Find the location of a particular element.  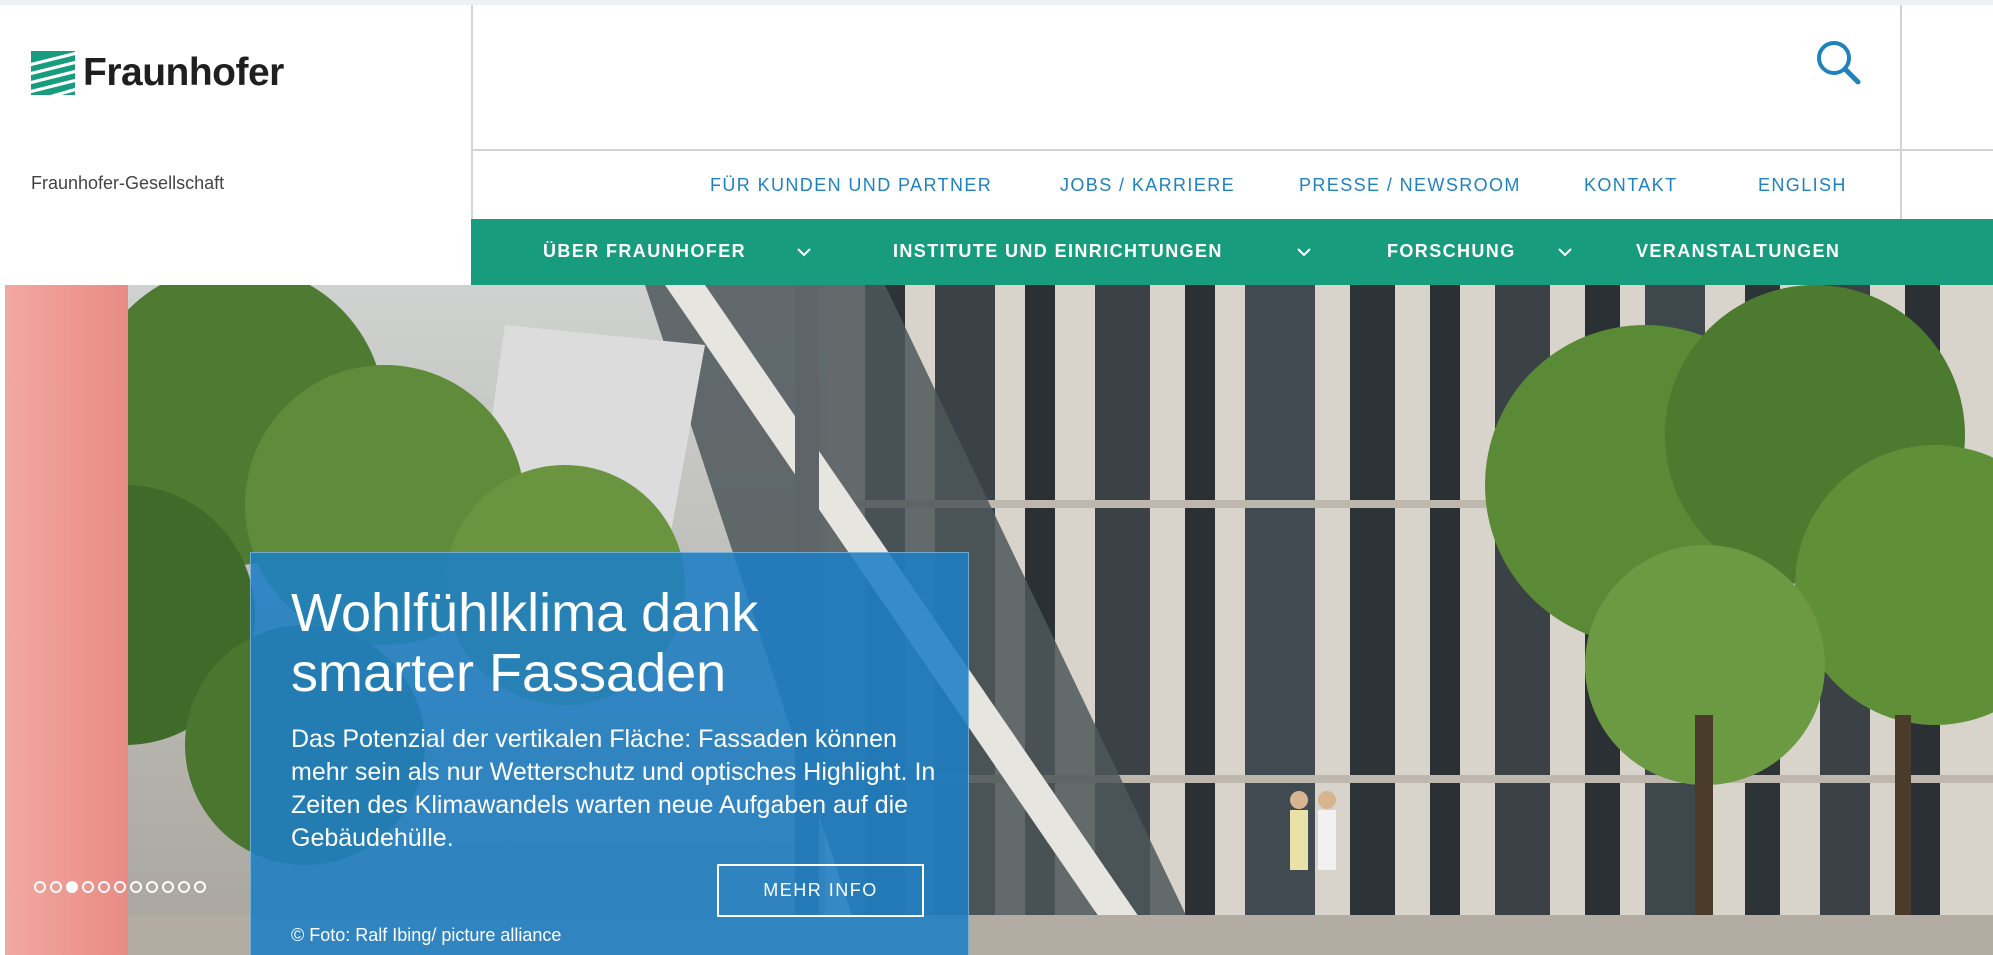

organization-name: Fraunhofer-Gesellschaft is located at coordinates (128, 183).